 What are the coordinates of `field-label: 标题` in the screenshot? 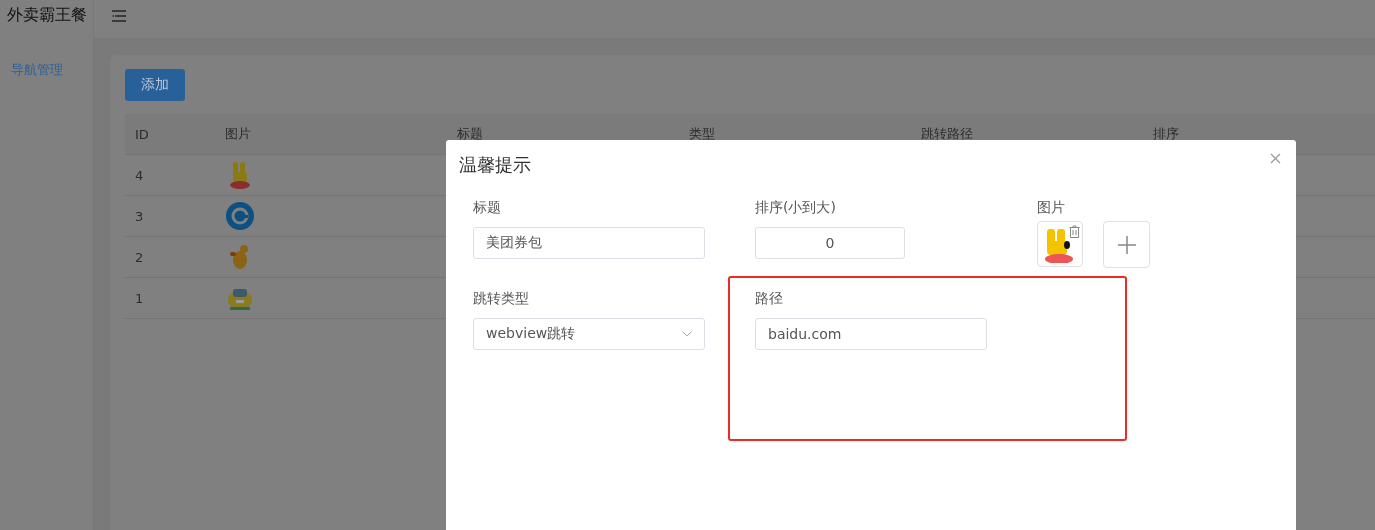 It's located at (487, 208).